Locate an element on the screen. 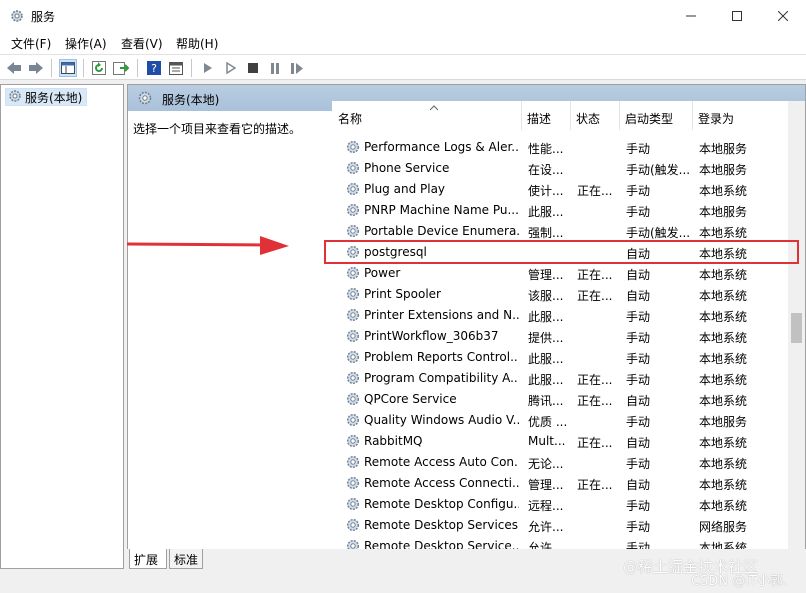  service-row: RabbitMQ Mult... 正在... 自动 本地系统 is located at coordinates (560, 441).